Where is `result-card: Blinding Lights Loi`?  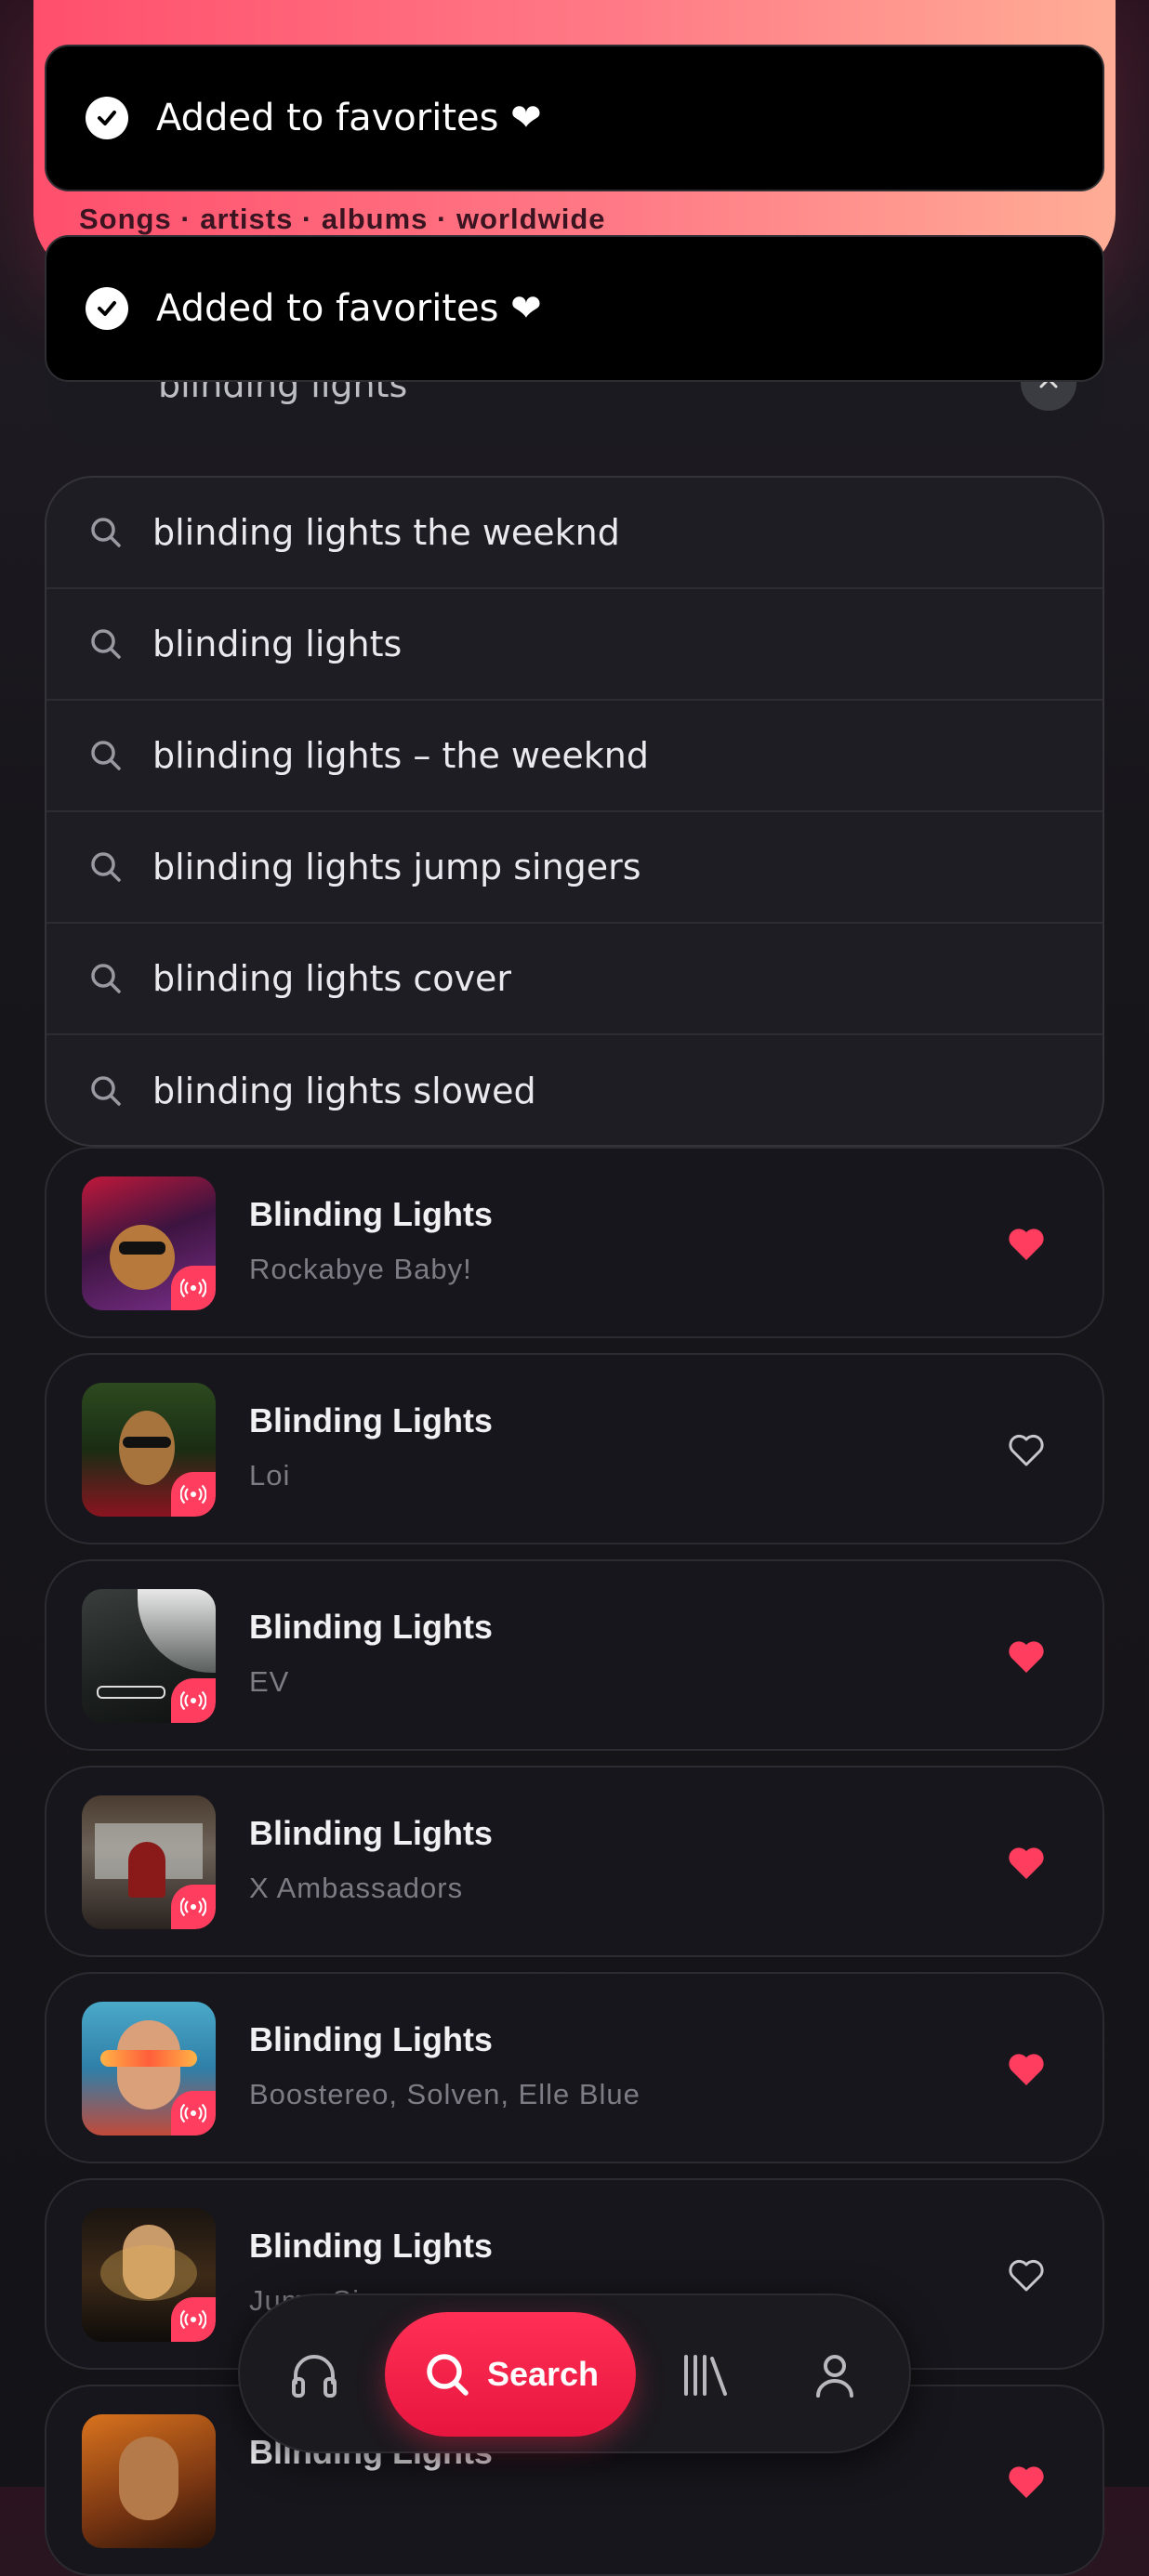
result-card: Blinding Lights Loi is located at coordinates (574, 1448).